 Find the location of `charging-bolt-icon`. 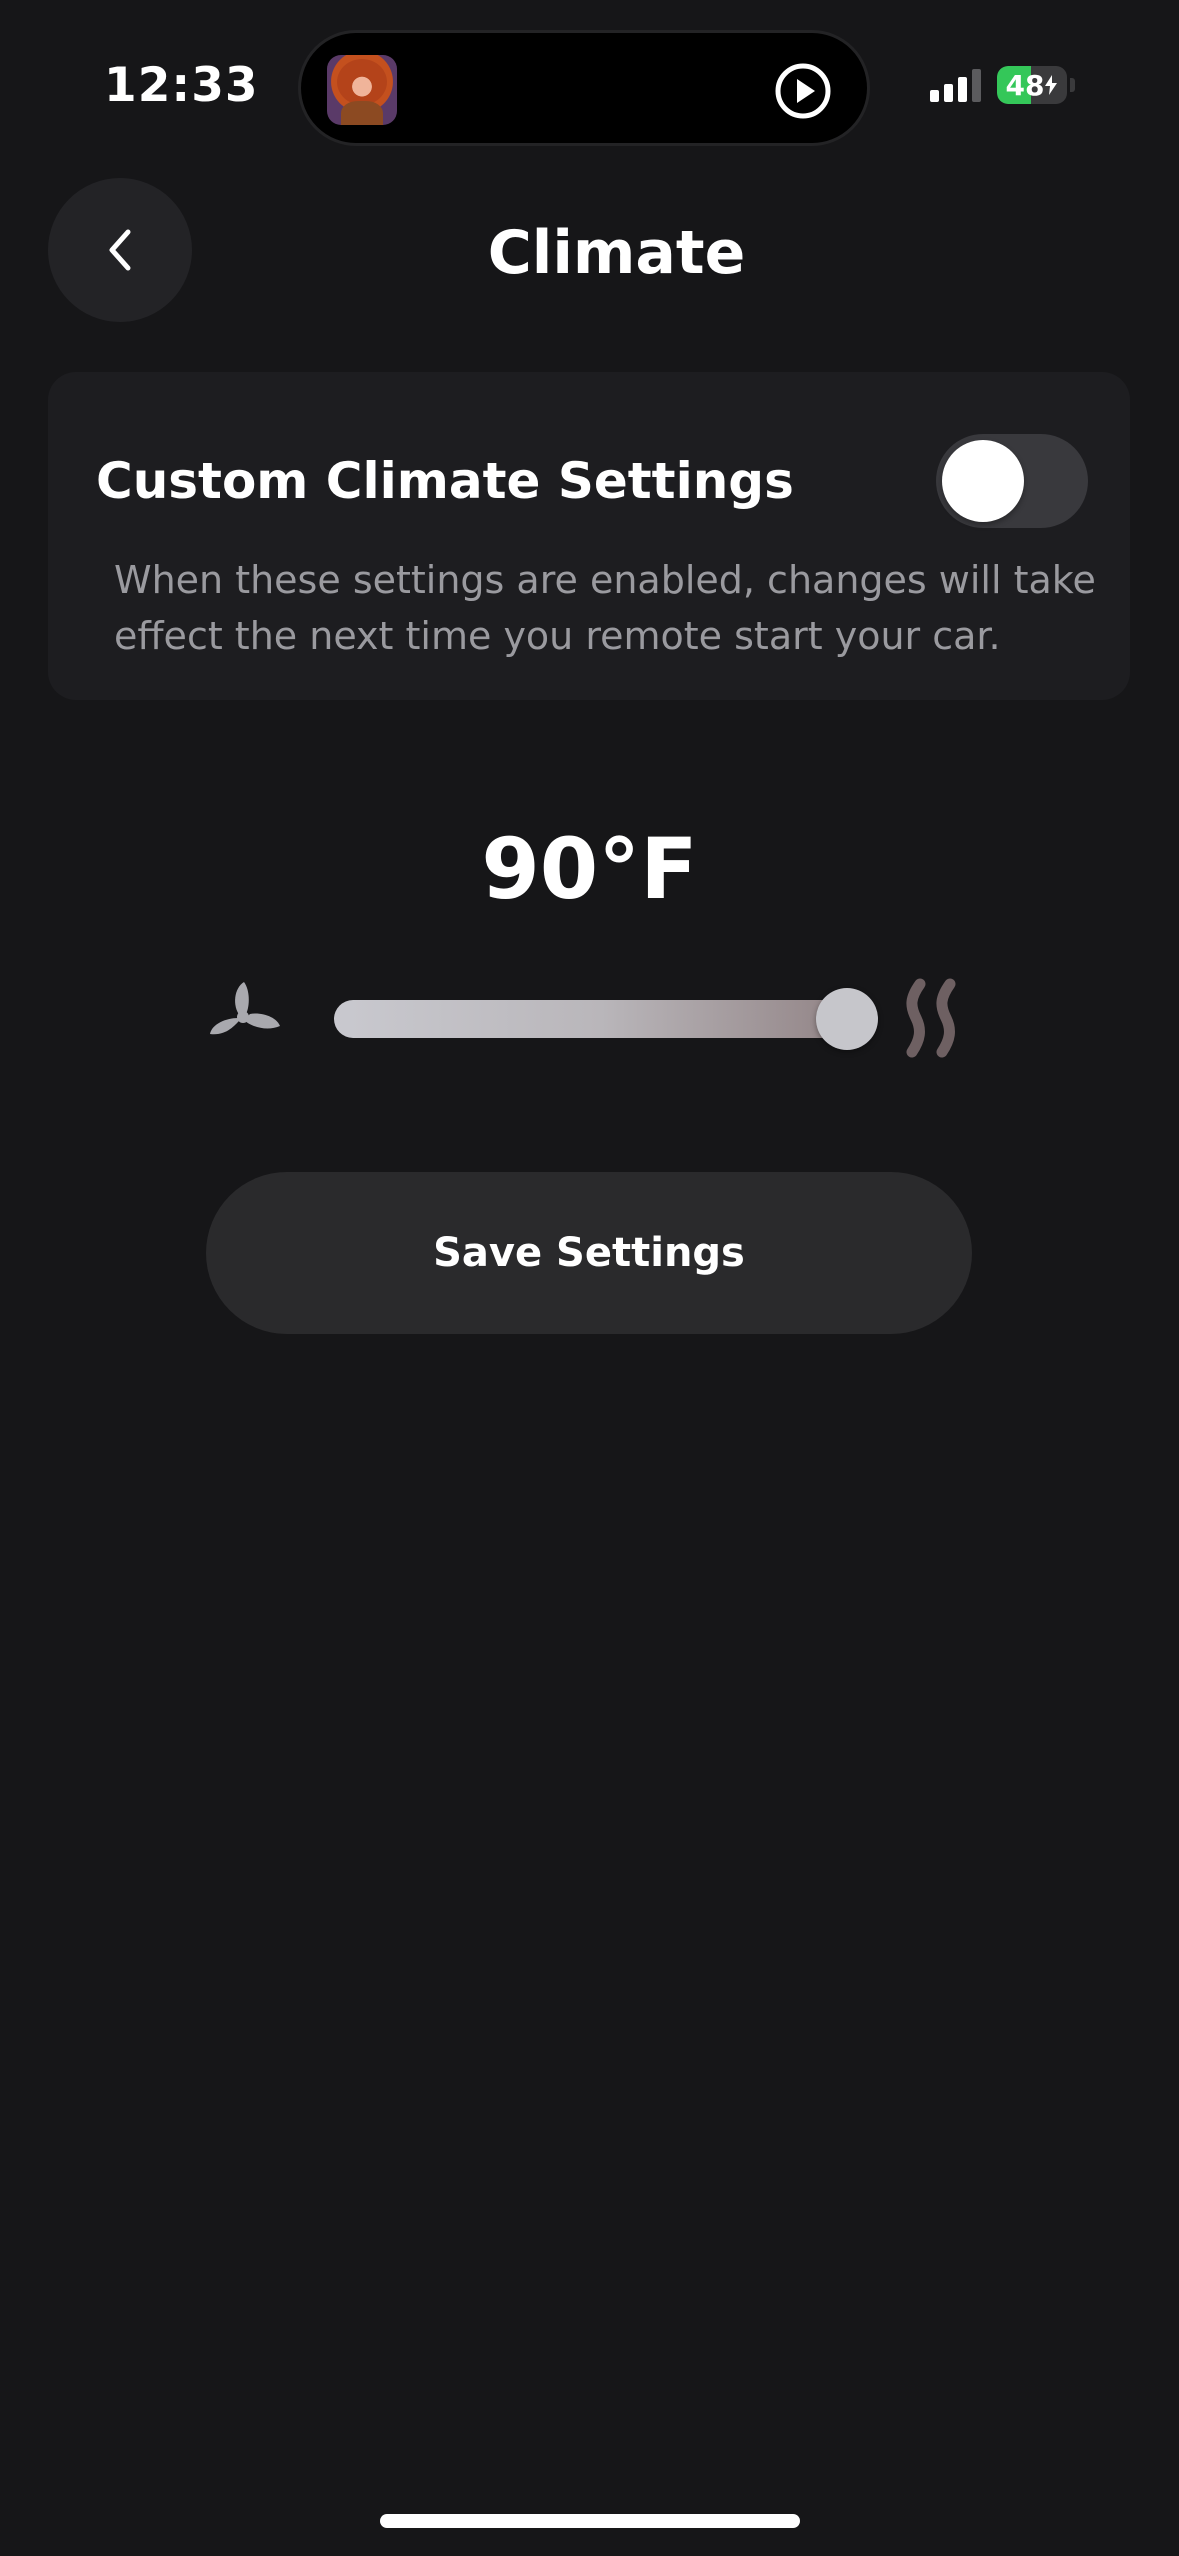

charging-bolt-icon is located at coordinates (1051, 85).